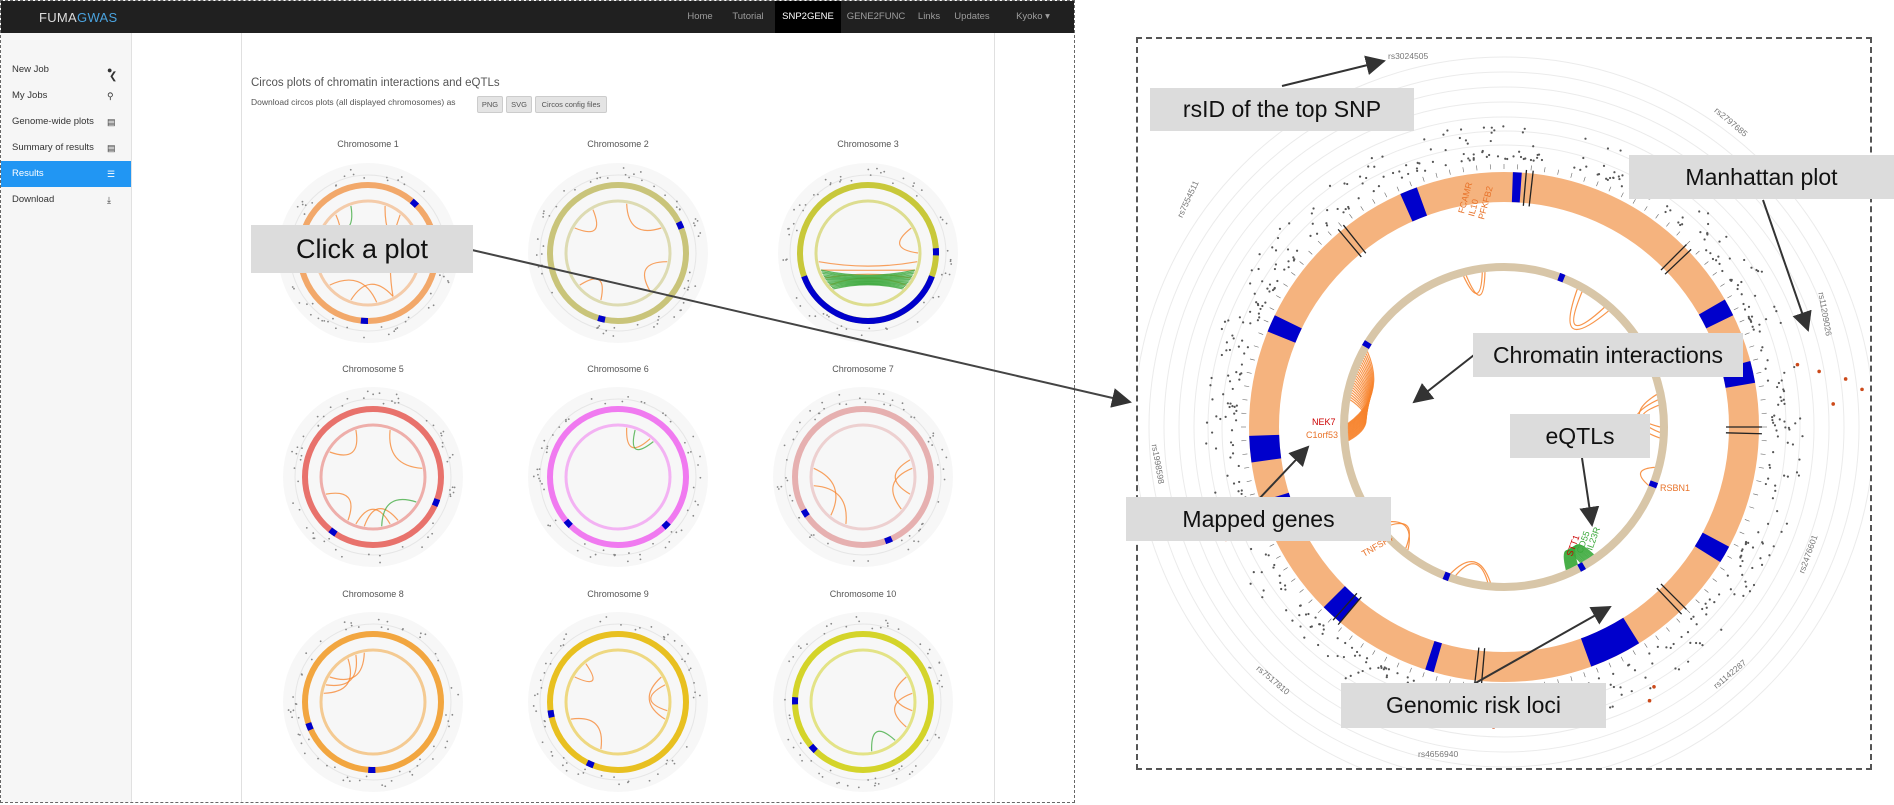  What do you see at coordinates (863, 702) in the screenshot?
I see `circos-plot-chr10` at bounding box center [863, 702].